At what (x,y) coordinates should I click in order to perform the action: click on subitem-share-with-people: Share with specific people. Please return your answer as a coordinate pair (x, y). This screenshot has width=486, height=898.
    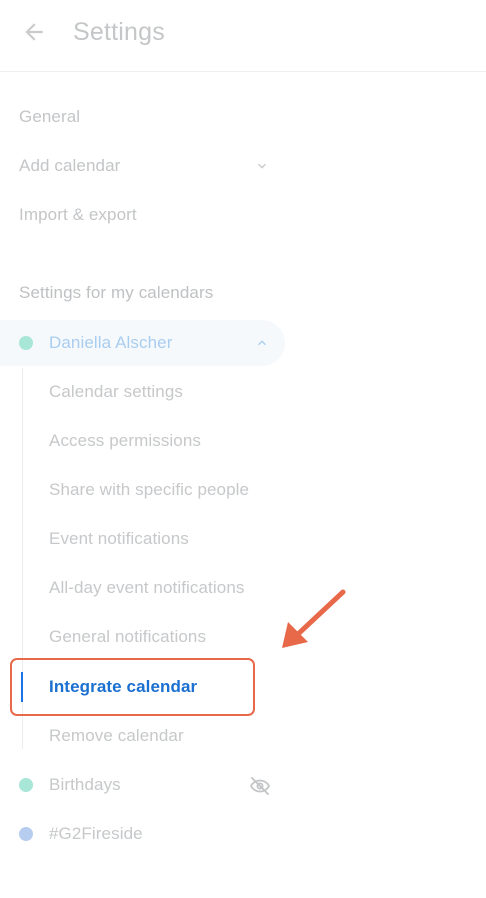
    Looking at the image, I should click on (149, 490).